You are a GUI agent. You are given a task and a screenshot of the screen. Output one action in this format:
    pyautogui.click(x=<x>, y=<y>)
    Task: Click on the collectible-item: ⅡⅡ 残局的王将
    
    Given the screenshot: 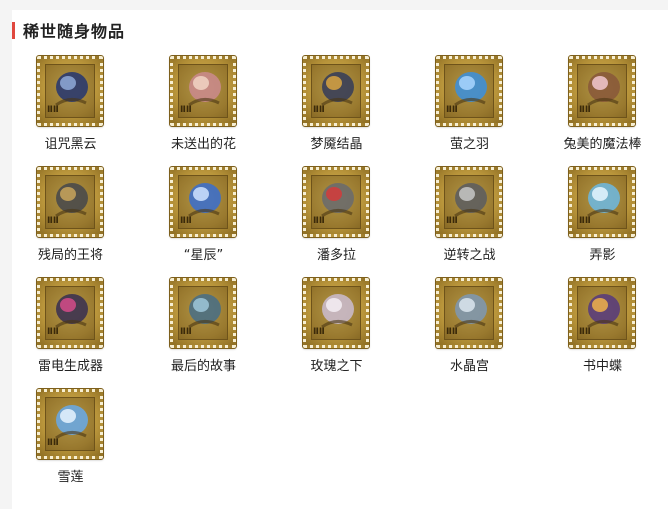 What is the action you would take?
    pyautogui.click(x=70, y=221)
    